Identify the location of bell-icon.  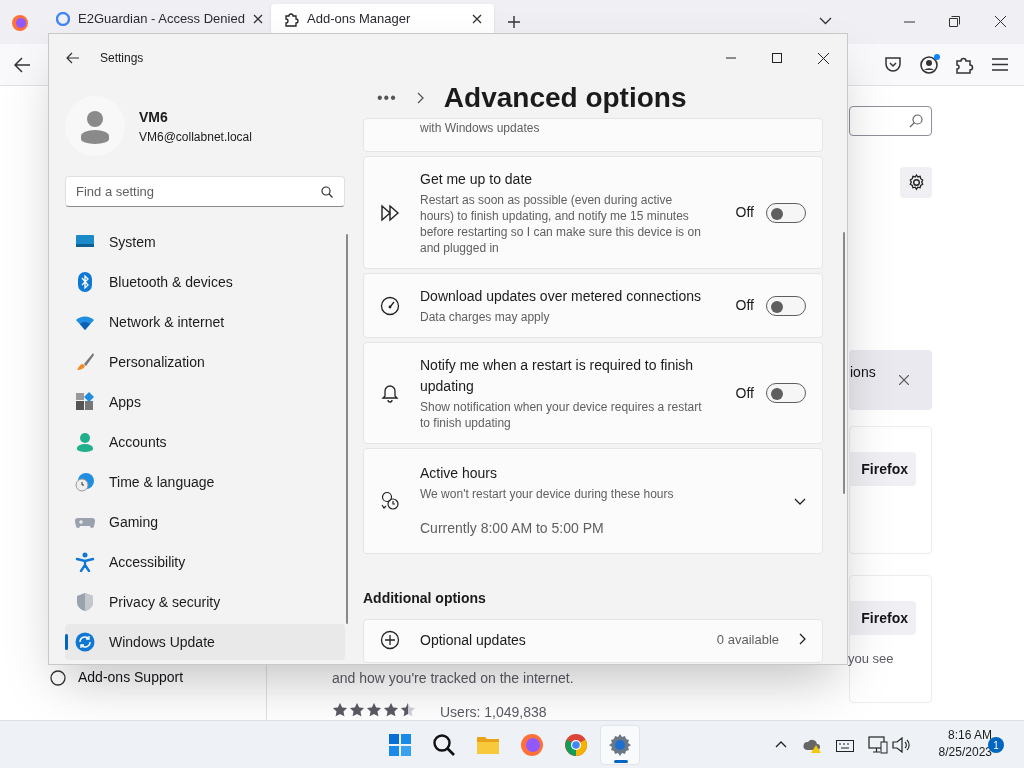
(390, 393).